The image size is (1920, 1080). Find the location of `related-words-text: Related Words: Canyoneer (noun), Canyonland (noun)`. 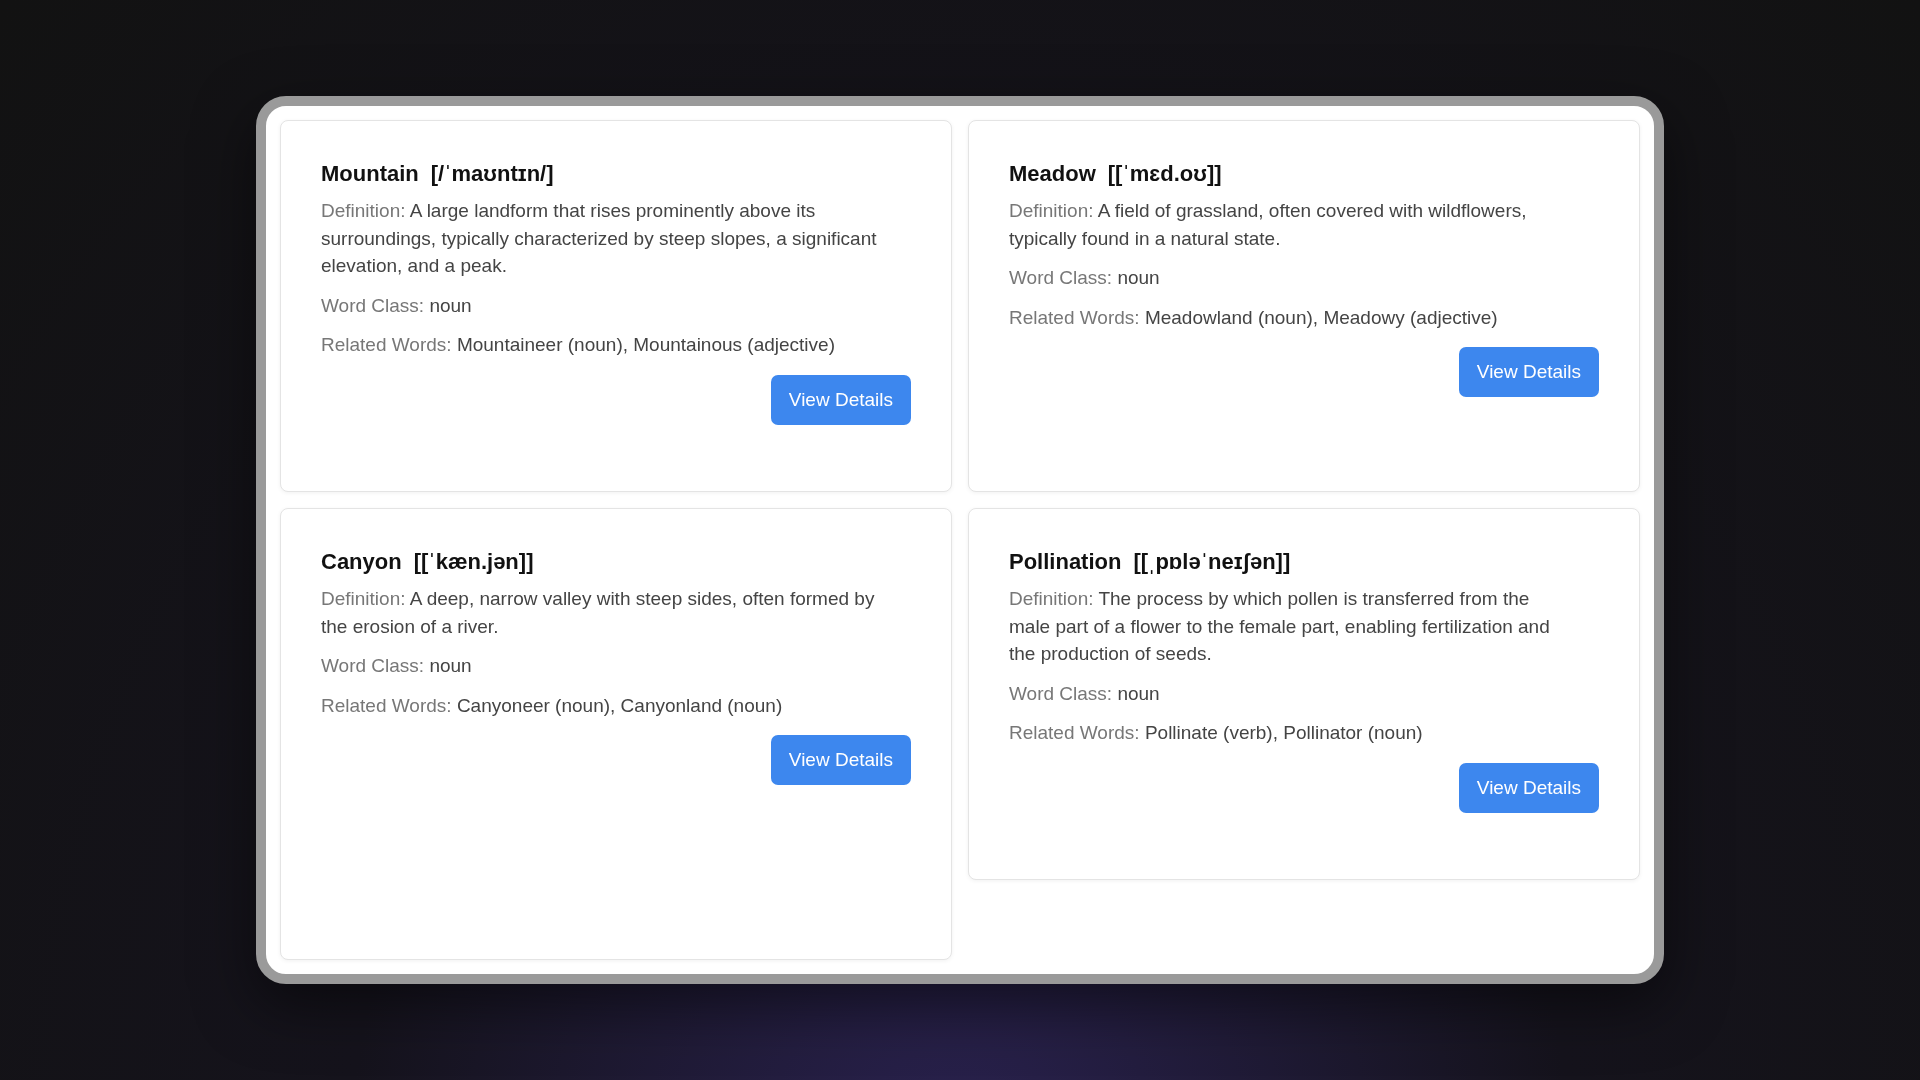

related-words-text: Related Words: Canyoneer (noun), Canyonland (noun) is located at coordinates (552, 705).